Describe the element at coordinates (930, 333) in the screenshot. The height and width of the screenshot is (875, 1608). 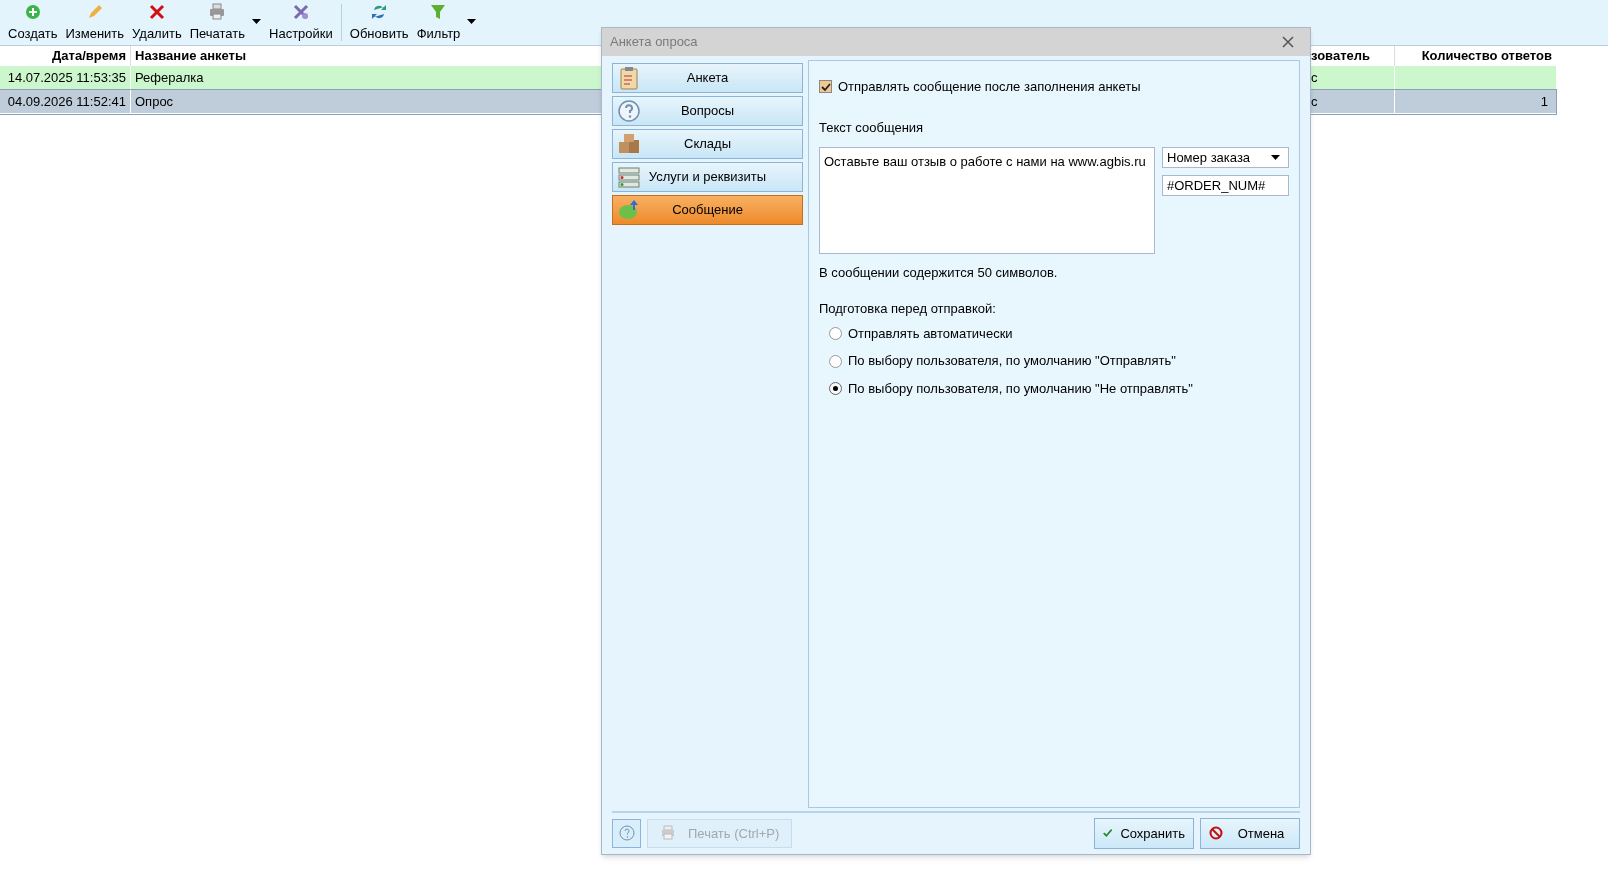
I see `radio-label: Отправлять автоматически` at that location.